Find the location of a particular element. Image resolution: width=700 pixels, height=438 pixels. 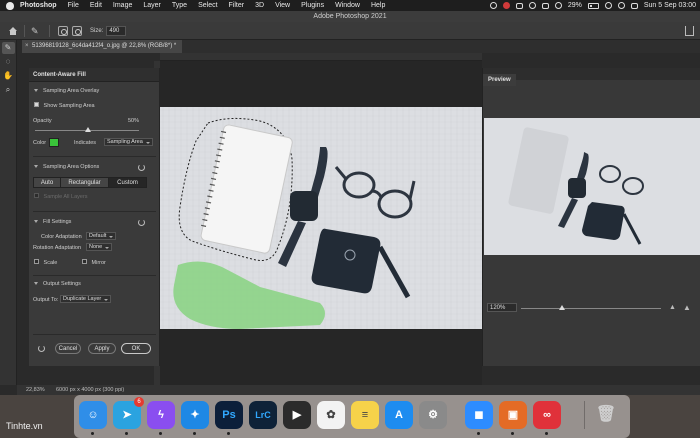

menu-help: Help is located at coordinates (378, 5).